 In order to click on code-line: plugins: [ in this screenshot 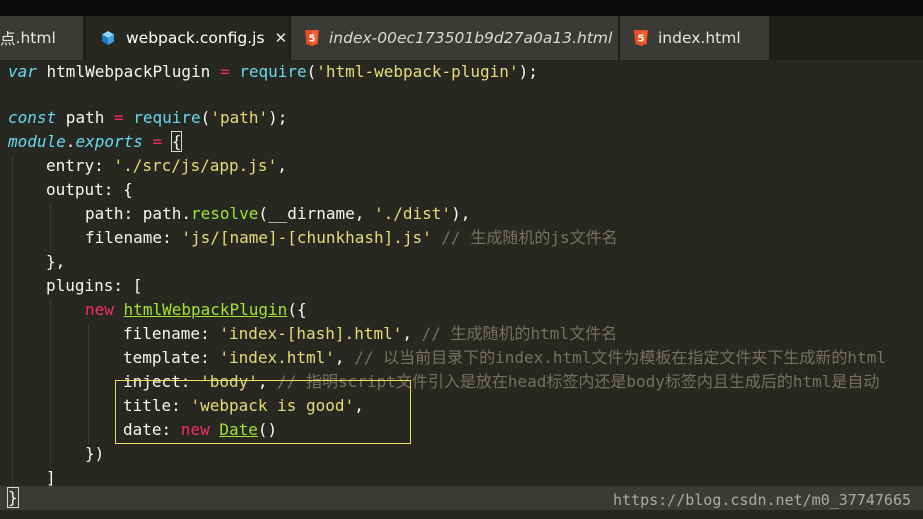, I will do `click(94, 285)`.